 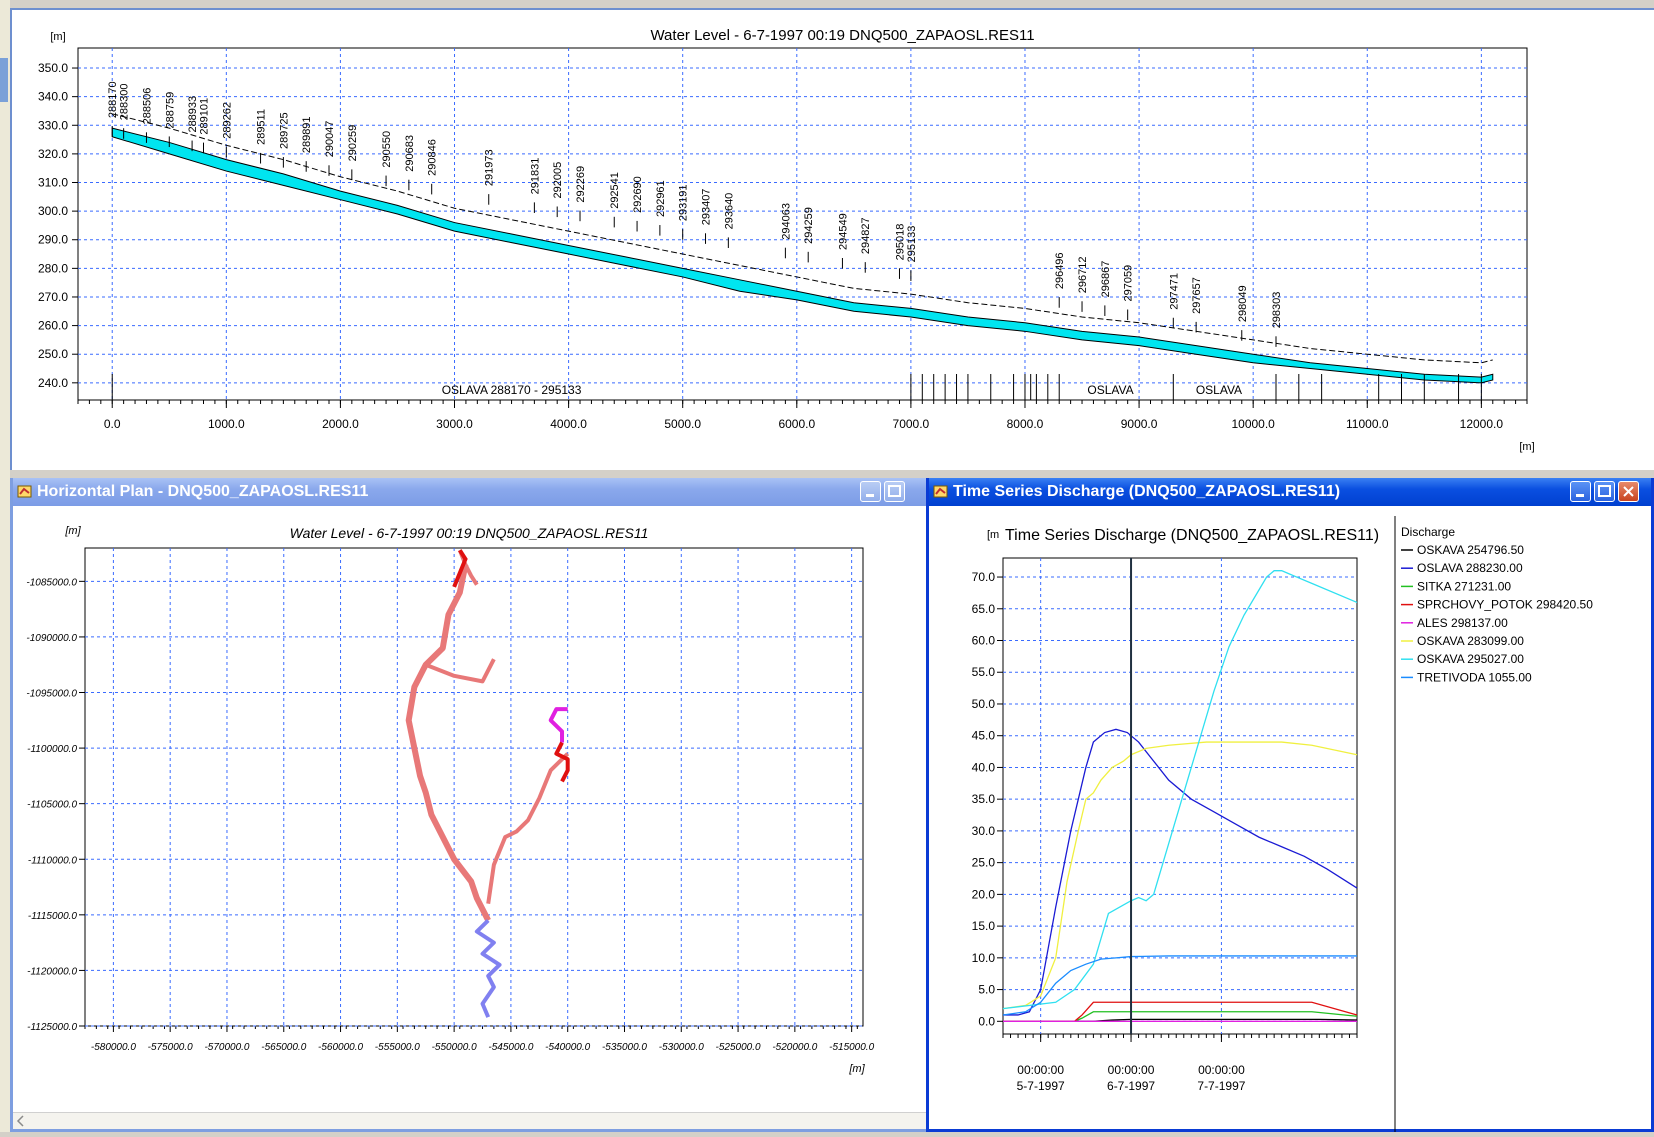 I want to click on x-tick-label: -540000.0, so click(x=567, y=1047).